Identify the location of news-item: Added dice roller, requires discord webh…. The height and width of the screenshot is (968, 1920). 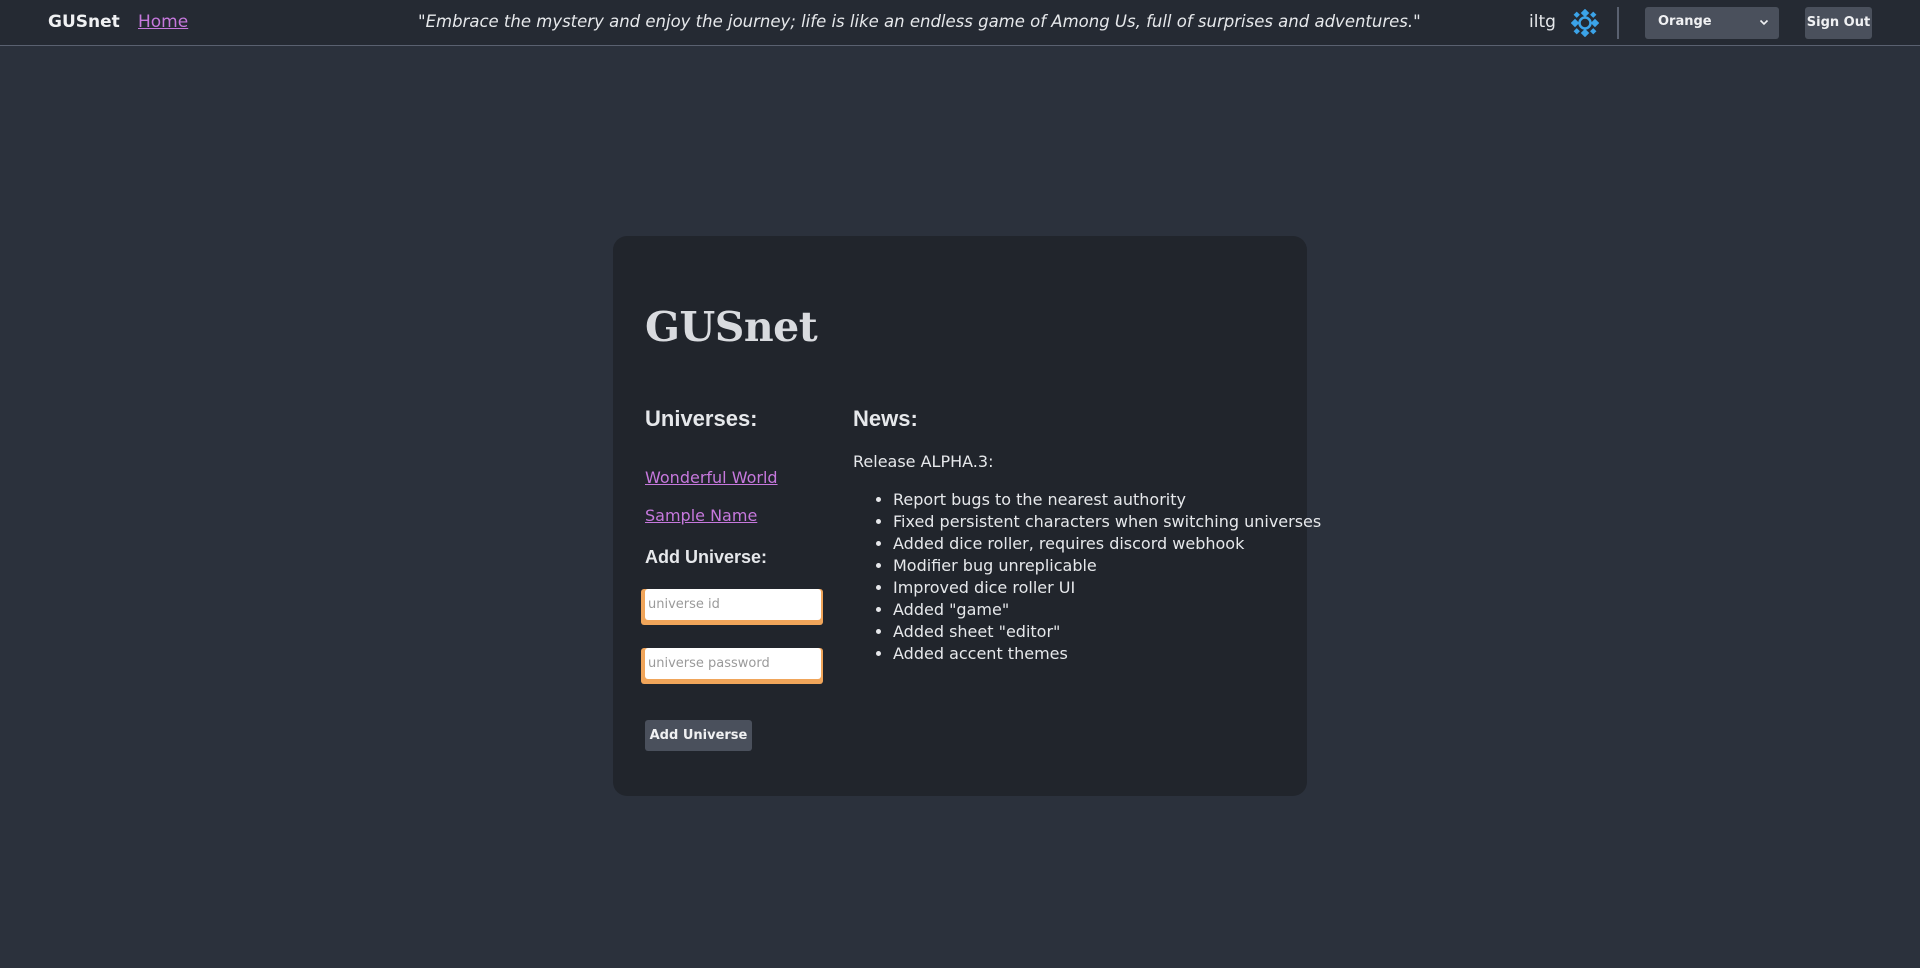
(1107, 544).